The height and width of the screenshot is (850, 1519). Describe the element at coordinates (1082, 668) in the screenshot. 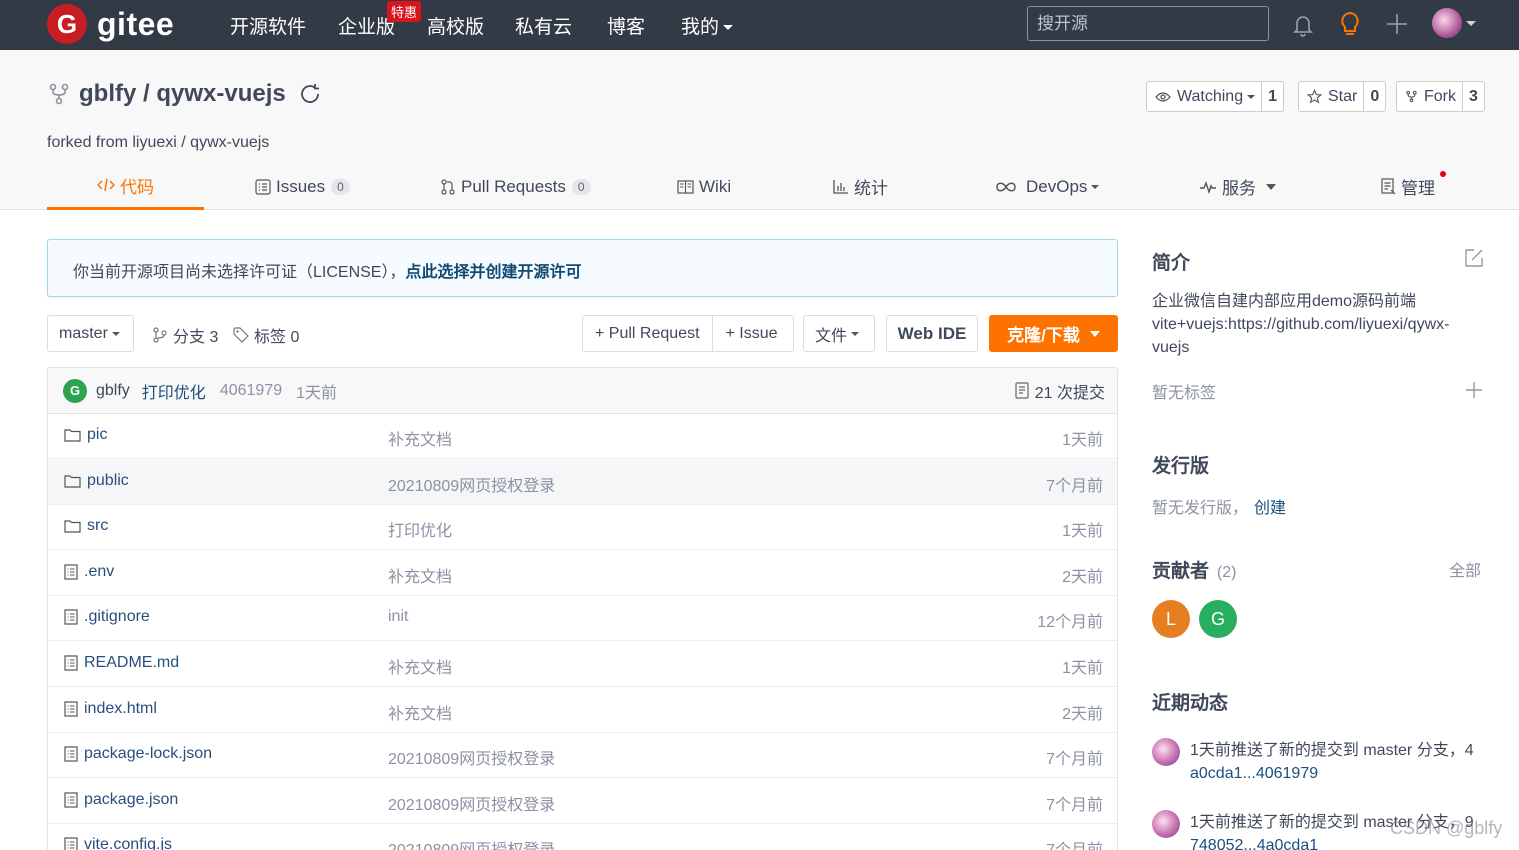

I see `file-commit-time: 1天前` at that location.